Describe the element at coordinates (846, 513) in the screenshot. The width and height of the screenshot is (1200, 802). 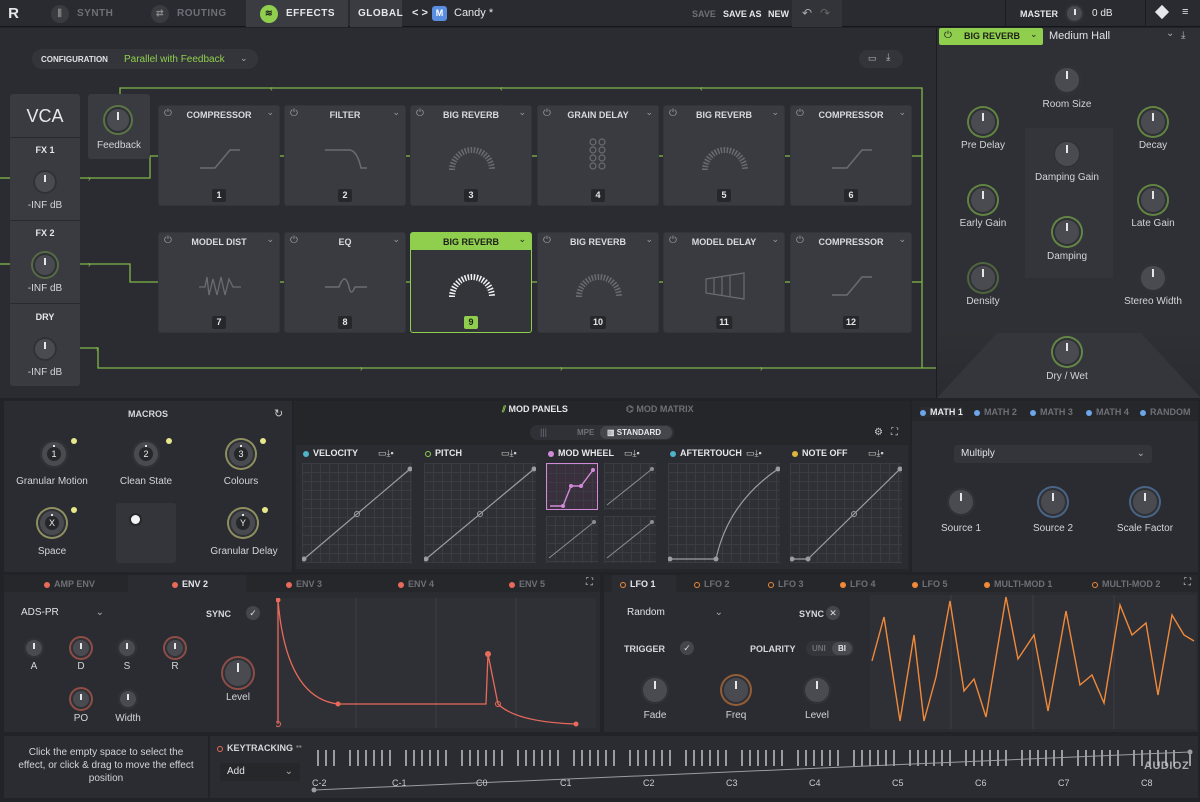
I see `note-off-curve-editor` at that location.